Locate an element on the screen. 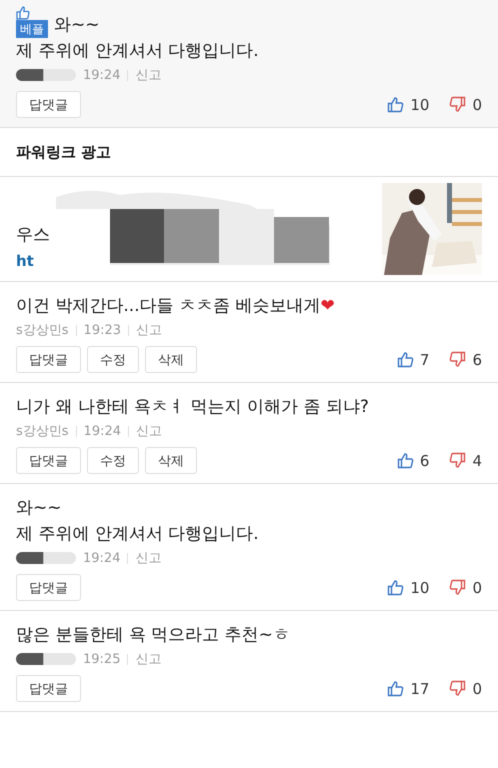  comment-time: 19:23 is located at coordinates (103, 330).